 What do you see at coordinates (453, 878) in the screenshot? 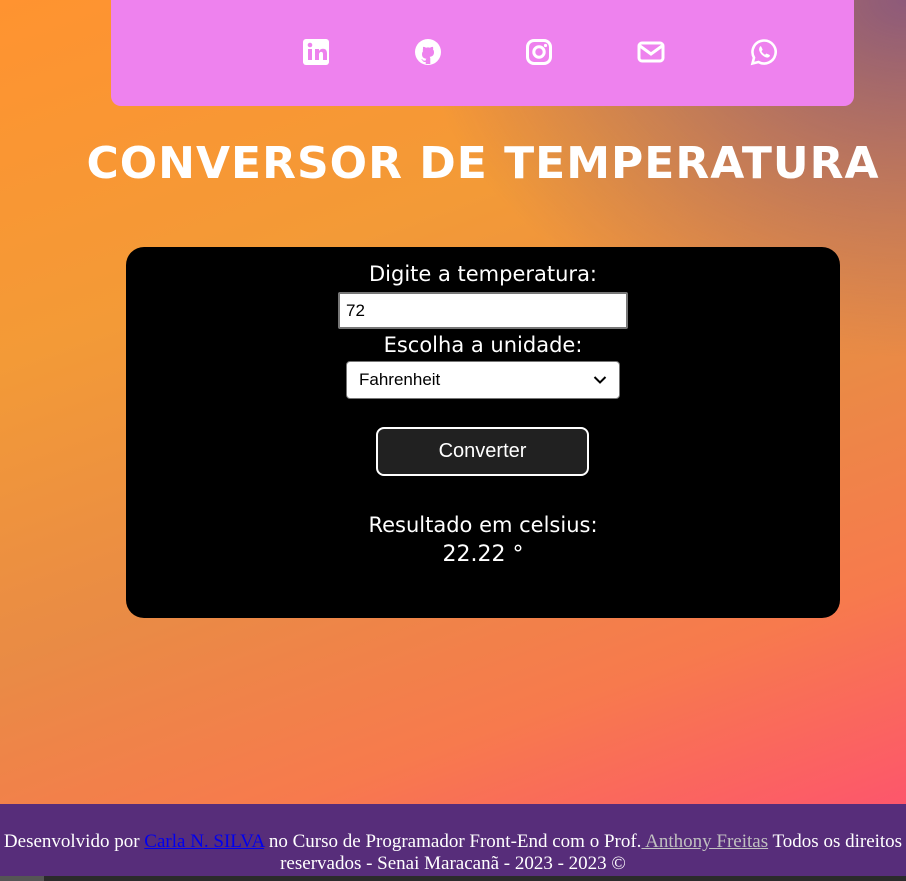
I see `horizontal-scrollbar` at bounding box center [453, 878].